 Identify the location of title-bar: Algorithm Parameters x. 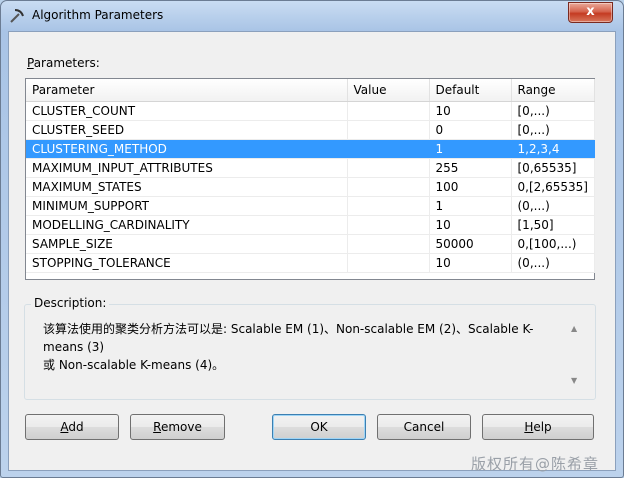
(312, 16).